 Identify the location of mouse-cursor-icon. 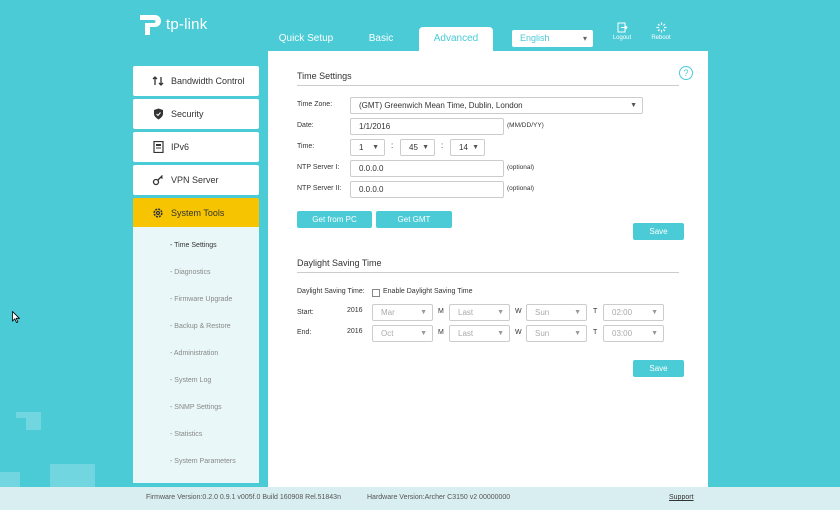
(16, 317).